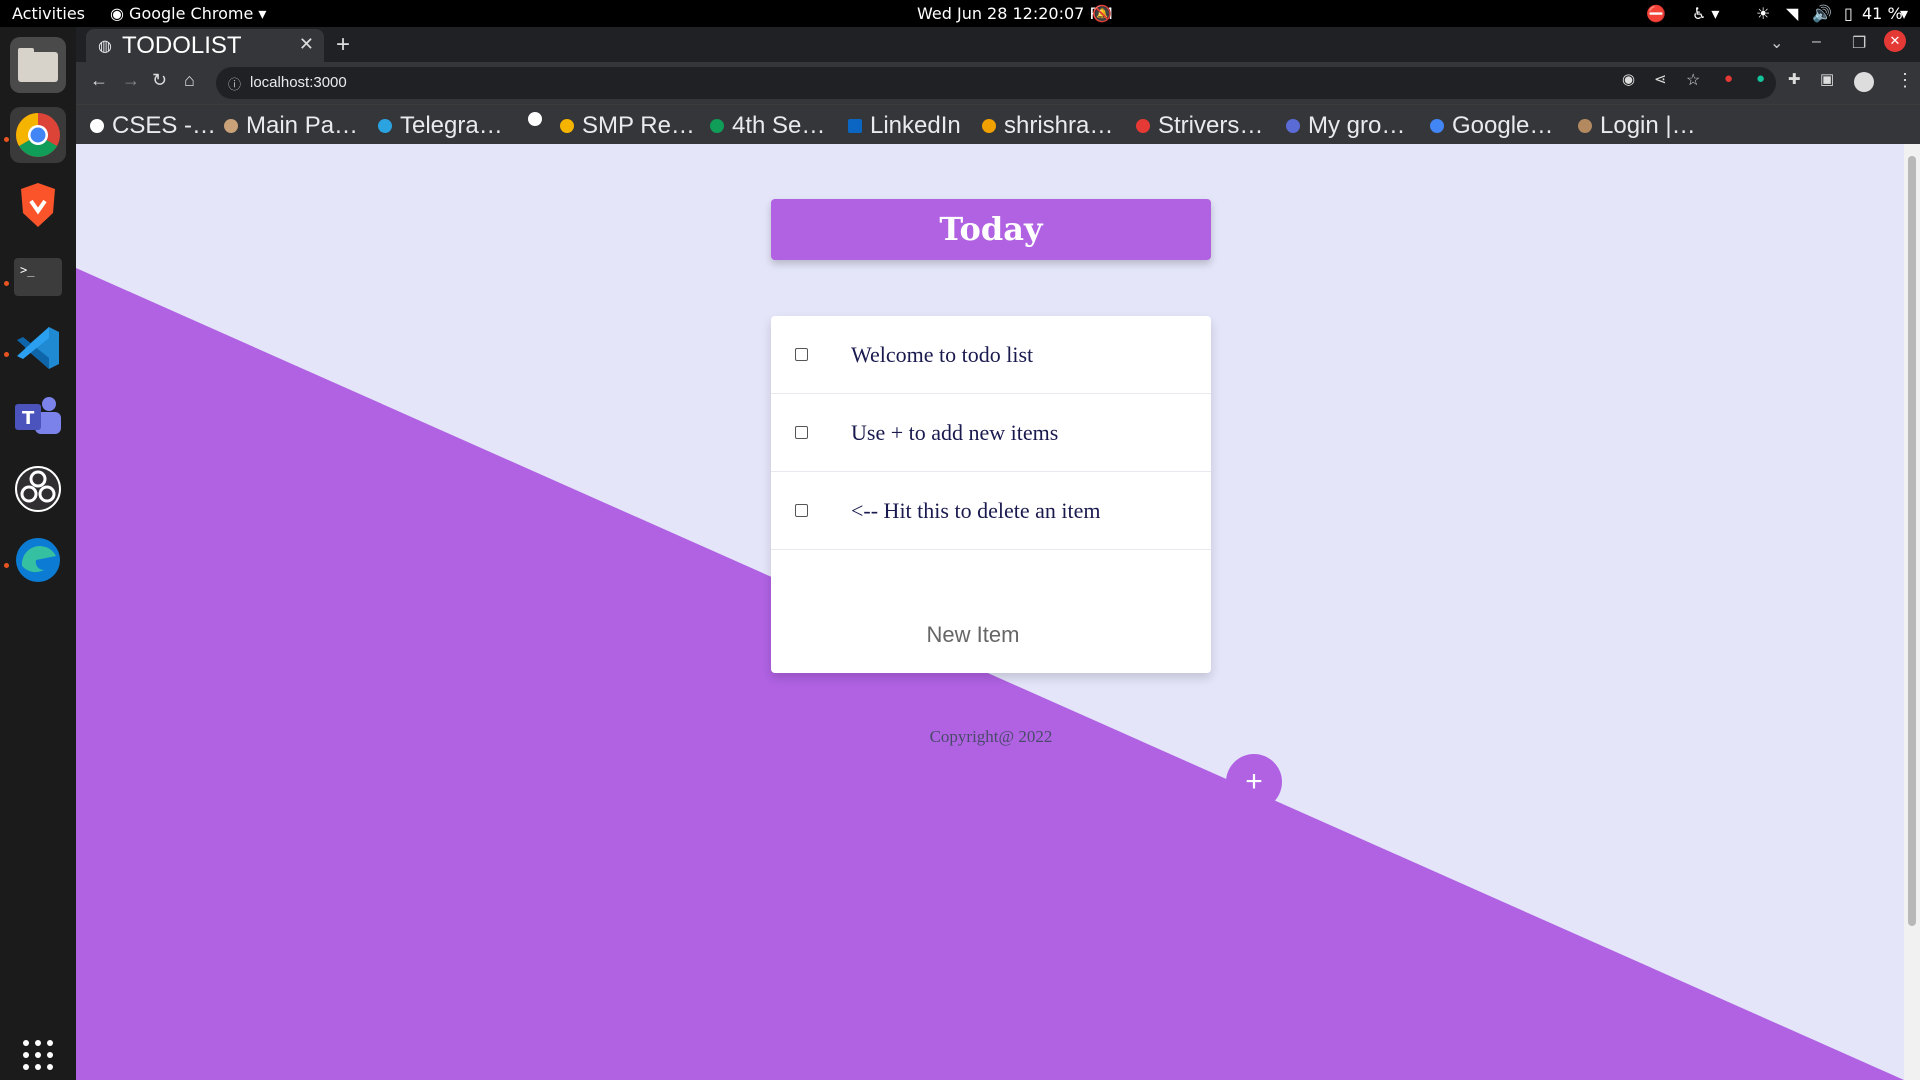 Image resolution: width=1920 pixels, height=1080 pixels. What do you see at coordinates (38, 65) in the screenshot?
I see `files-app-icon` at bounding box center [38, 65].